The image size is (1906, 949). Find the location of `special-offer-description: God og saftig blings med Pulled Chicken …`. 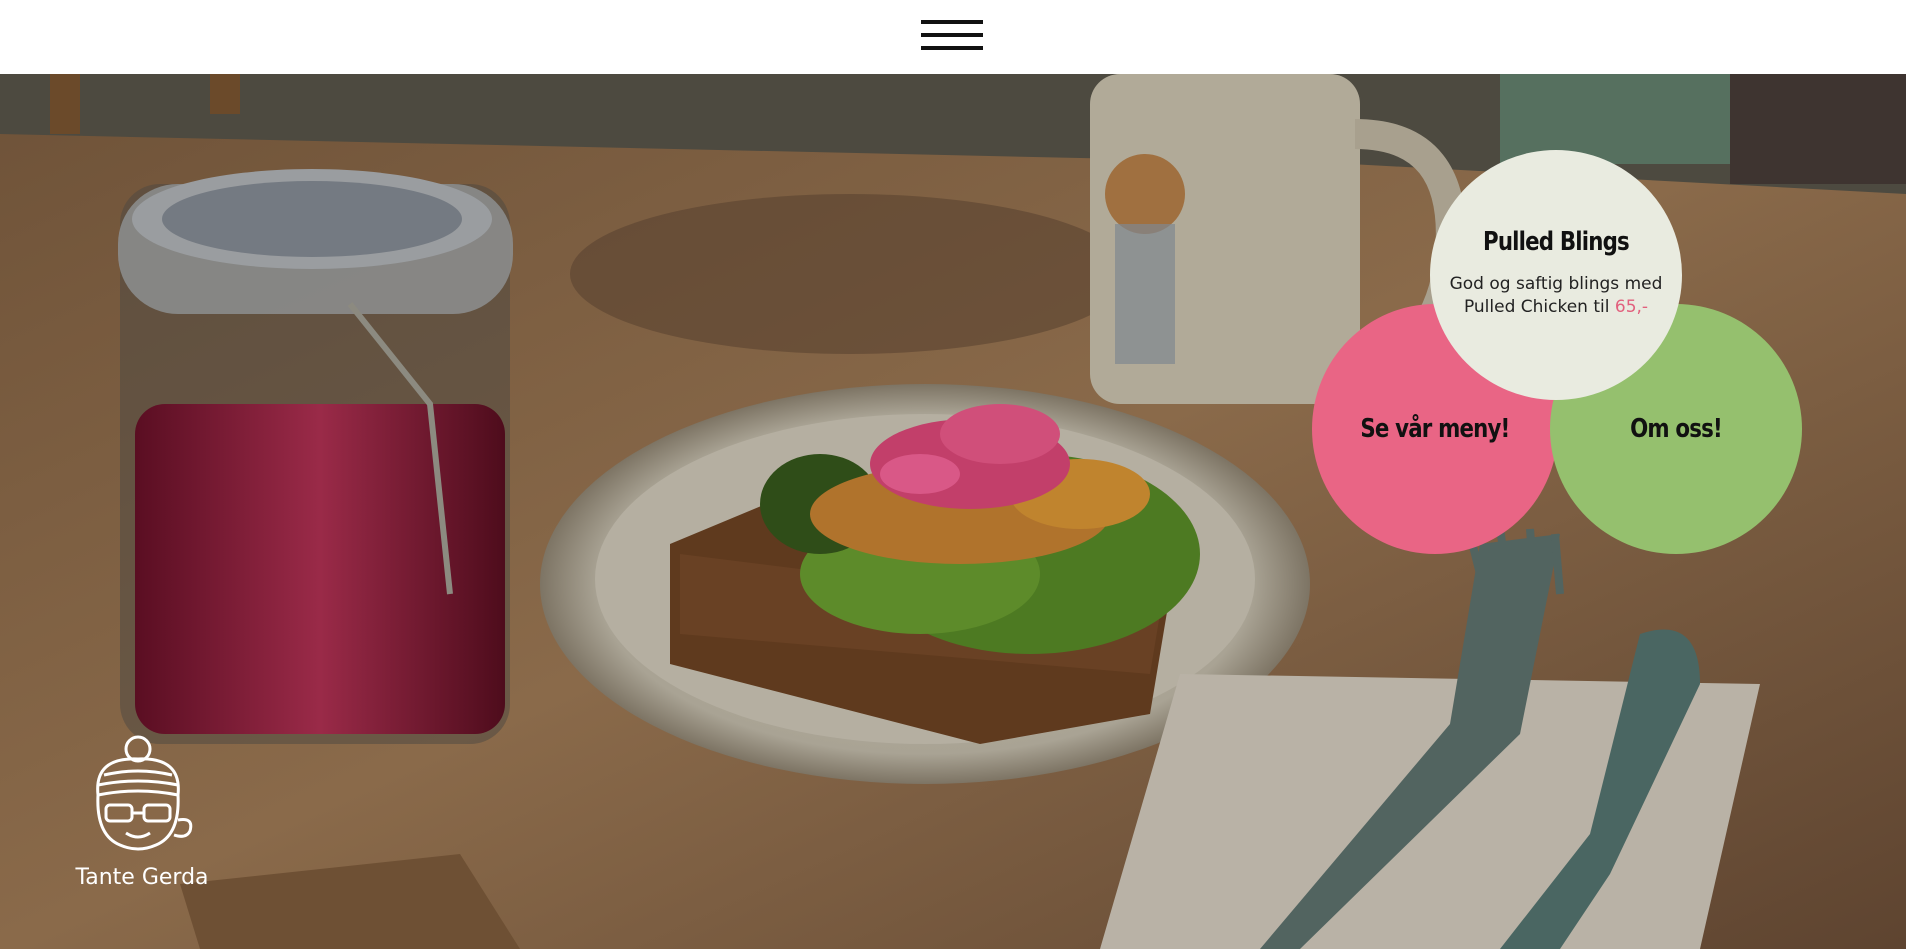

special-offer-description: God og saftig blings med Pulled Chicken … is located at coordinates (1556, 296).